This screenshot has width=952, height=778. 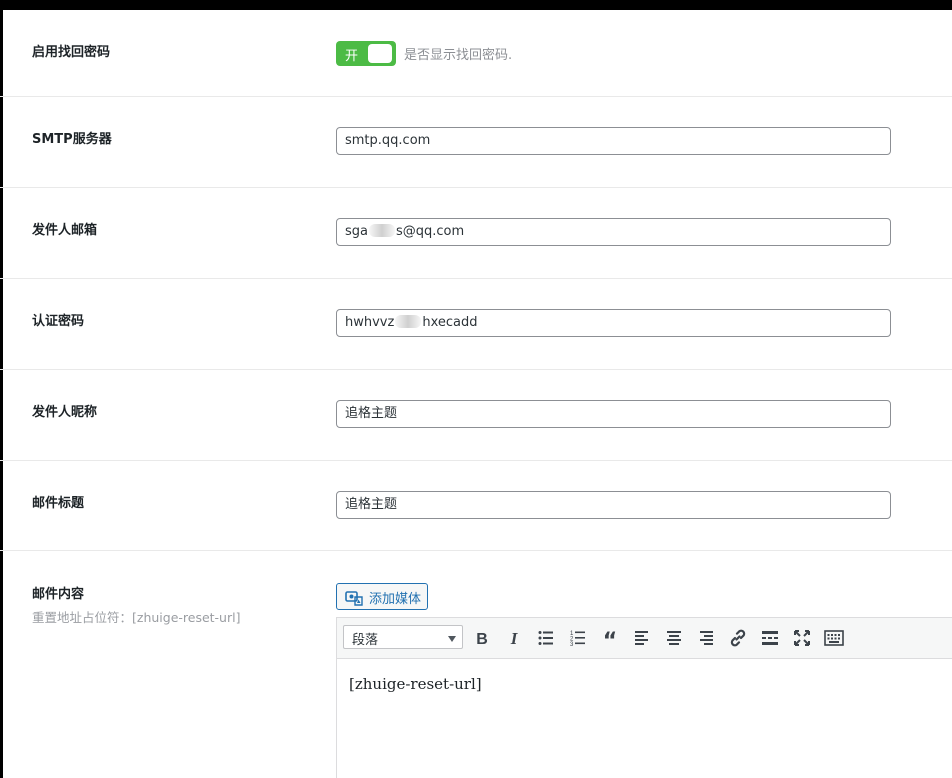 I want to click on chevron-down-icon, so click(x=452, y=639).